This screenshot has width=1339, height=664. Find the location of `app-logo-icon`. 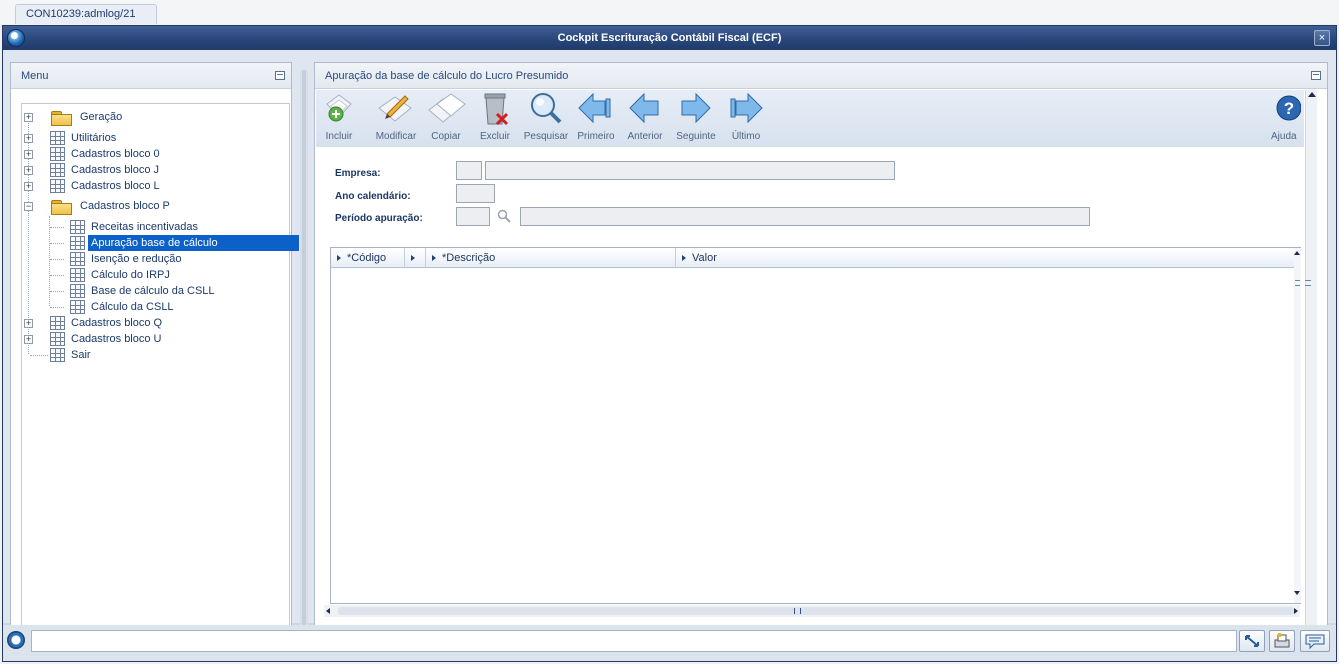

app-logo-icon is located at coordinates (16, 38).